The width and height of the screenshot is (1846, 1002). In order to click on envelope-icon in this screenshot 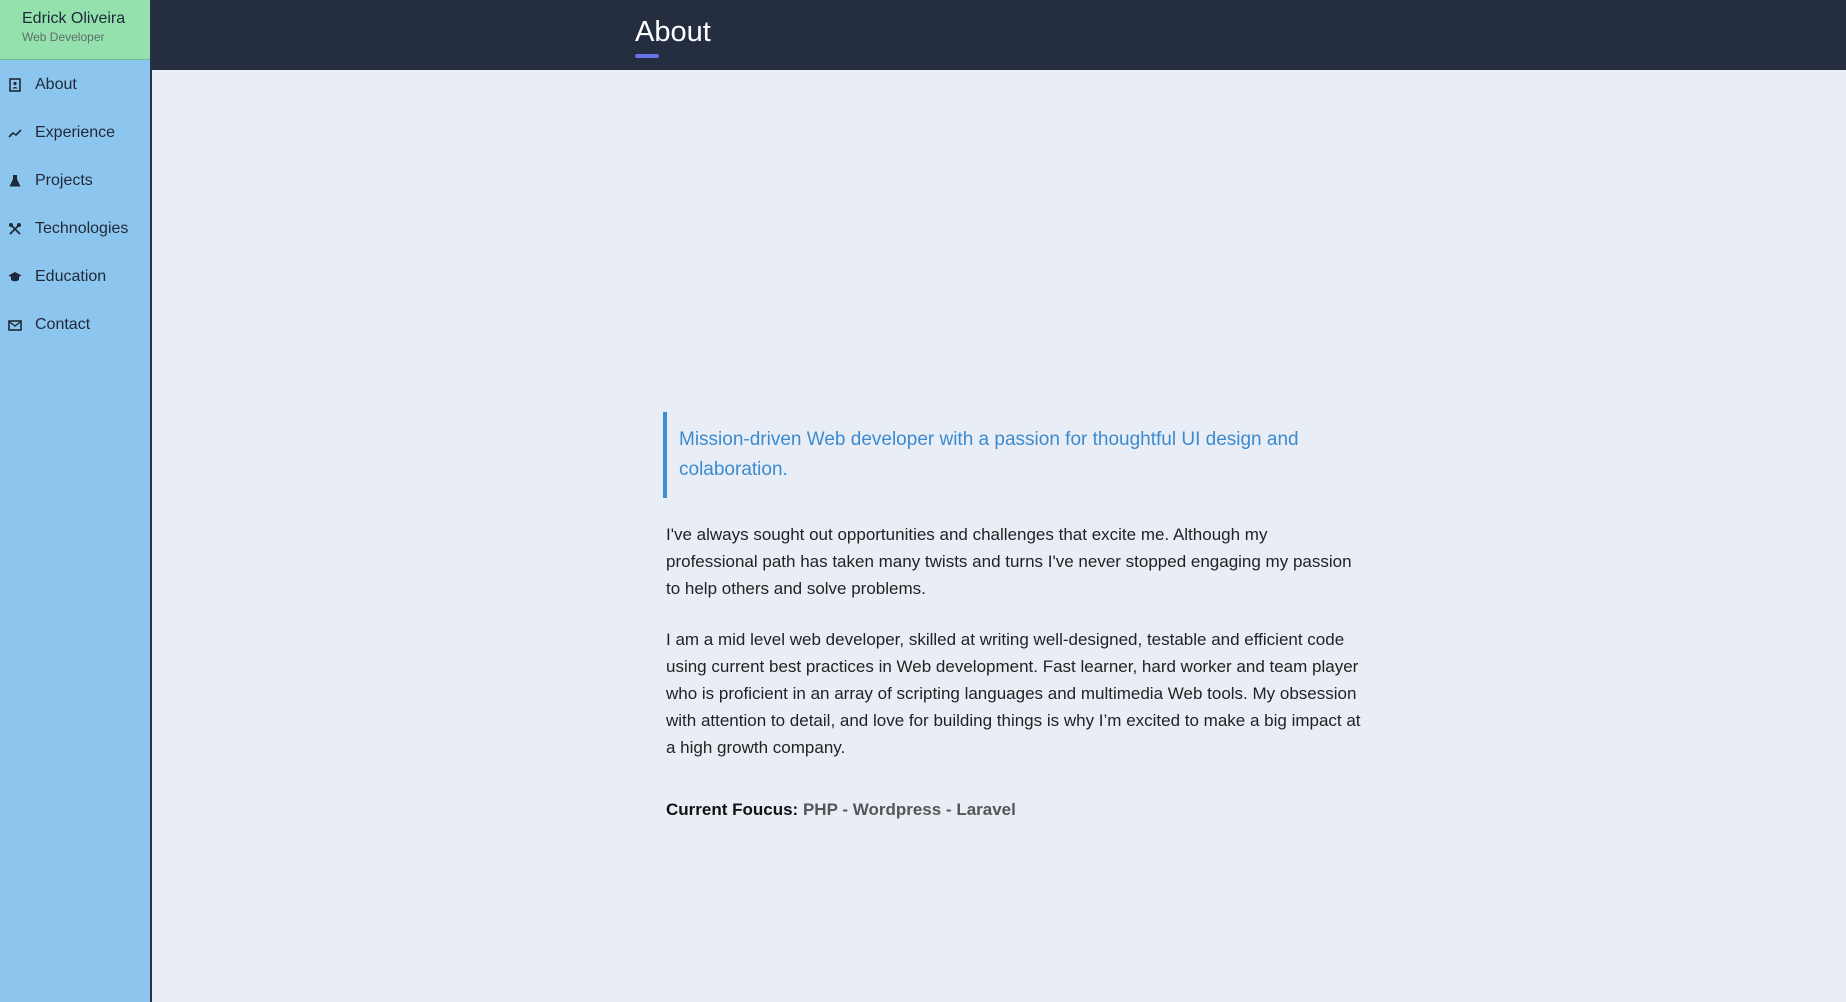, I will do `click(15, 325)`.